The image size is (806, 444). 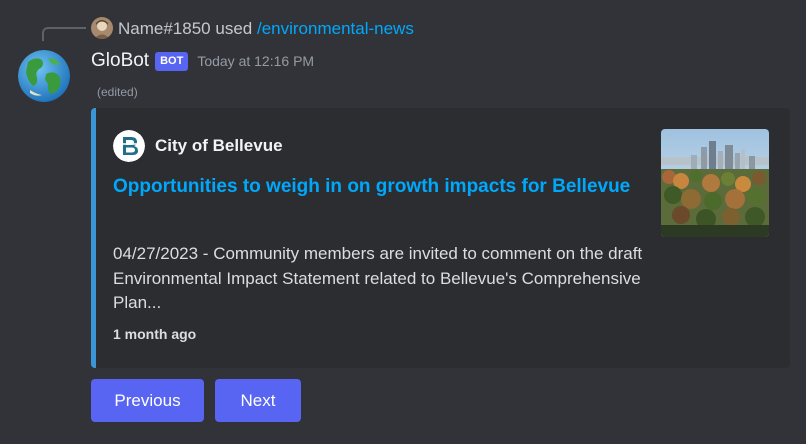 I want to click on bot-username: GloBot, so click(x=120, y=61).